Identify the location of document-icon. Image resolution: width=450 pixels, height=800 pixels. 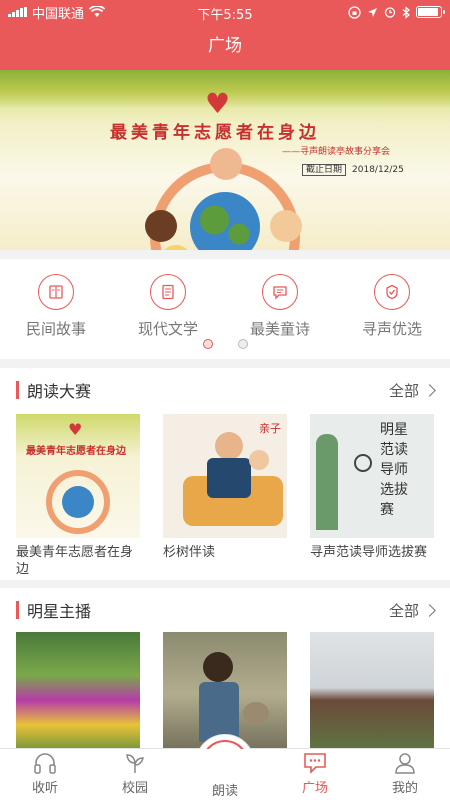
(168, 292).